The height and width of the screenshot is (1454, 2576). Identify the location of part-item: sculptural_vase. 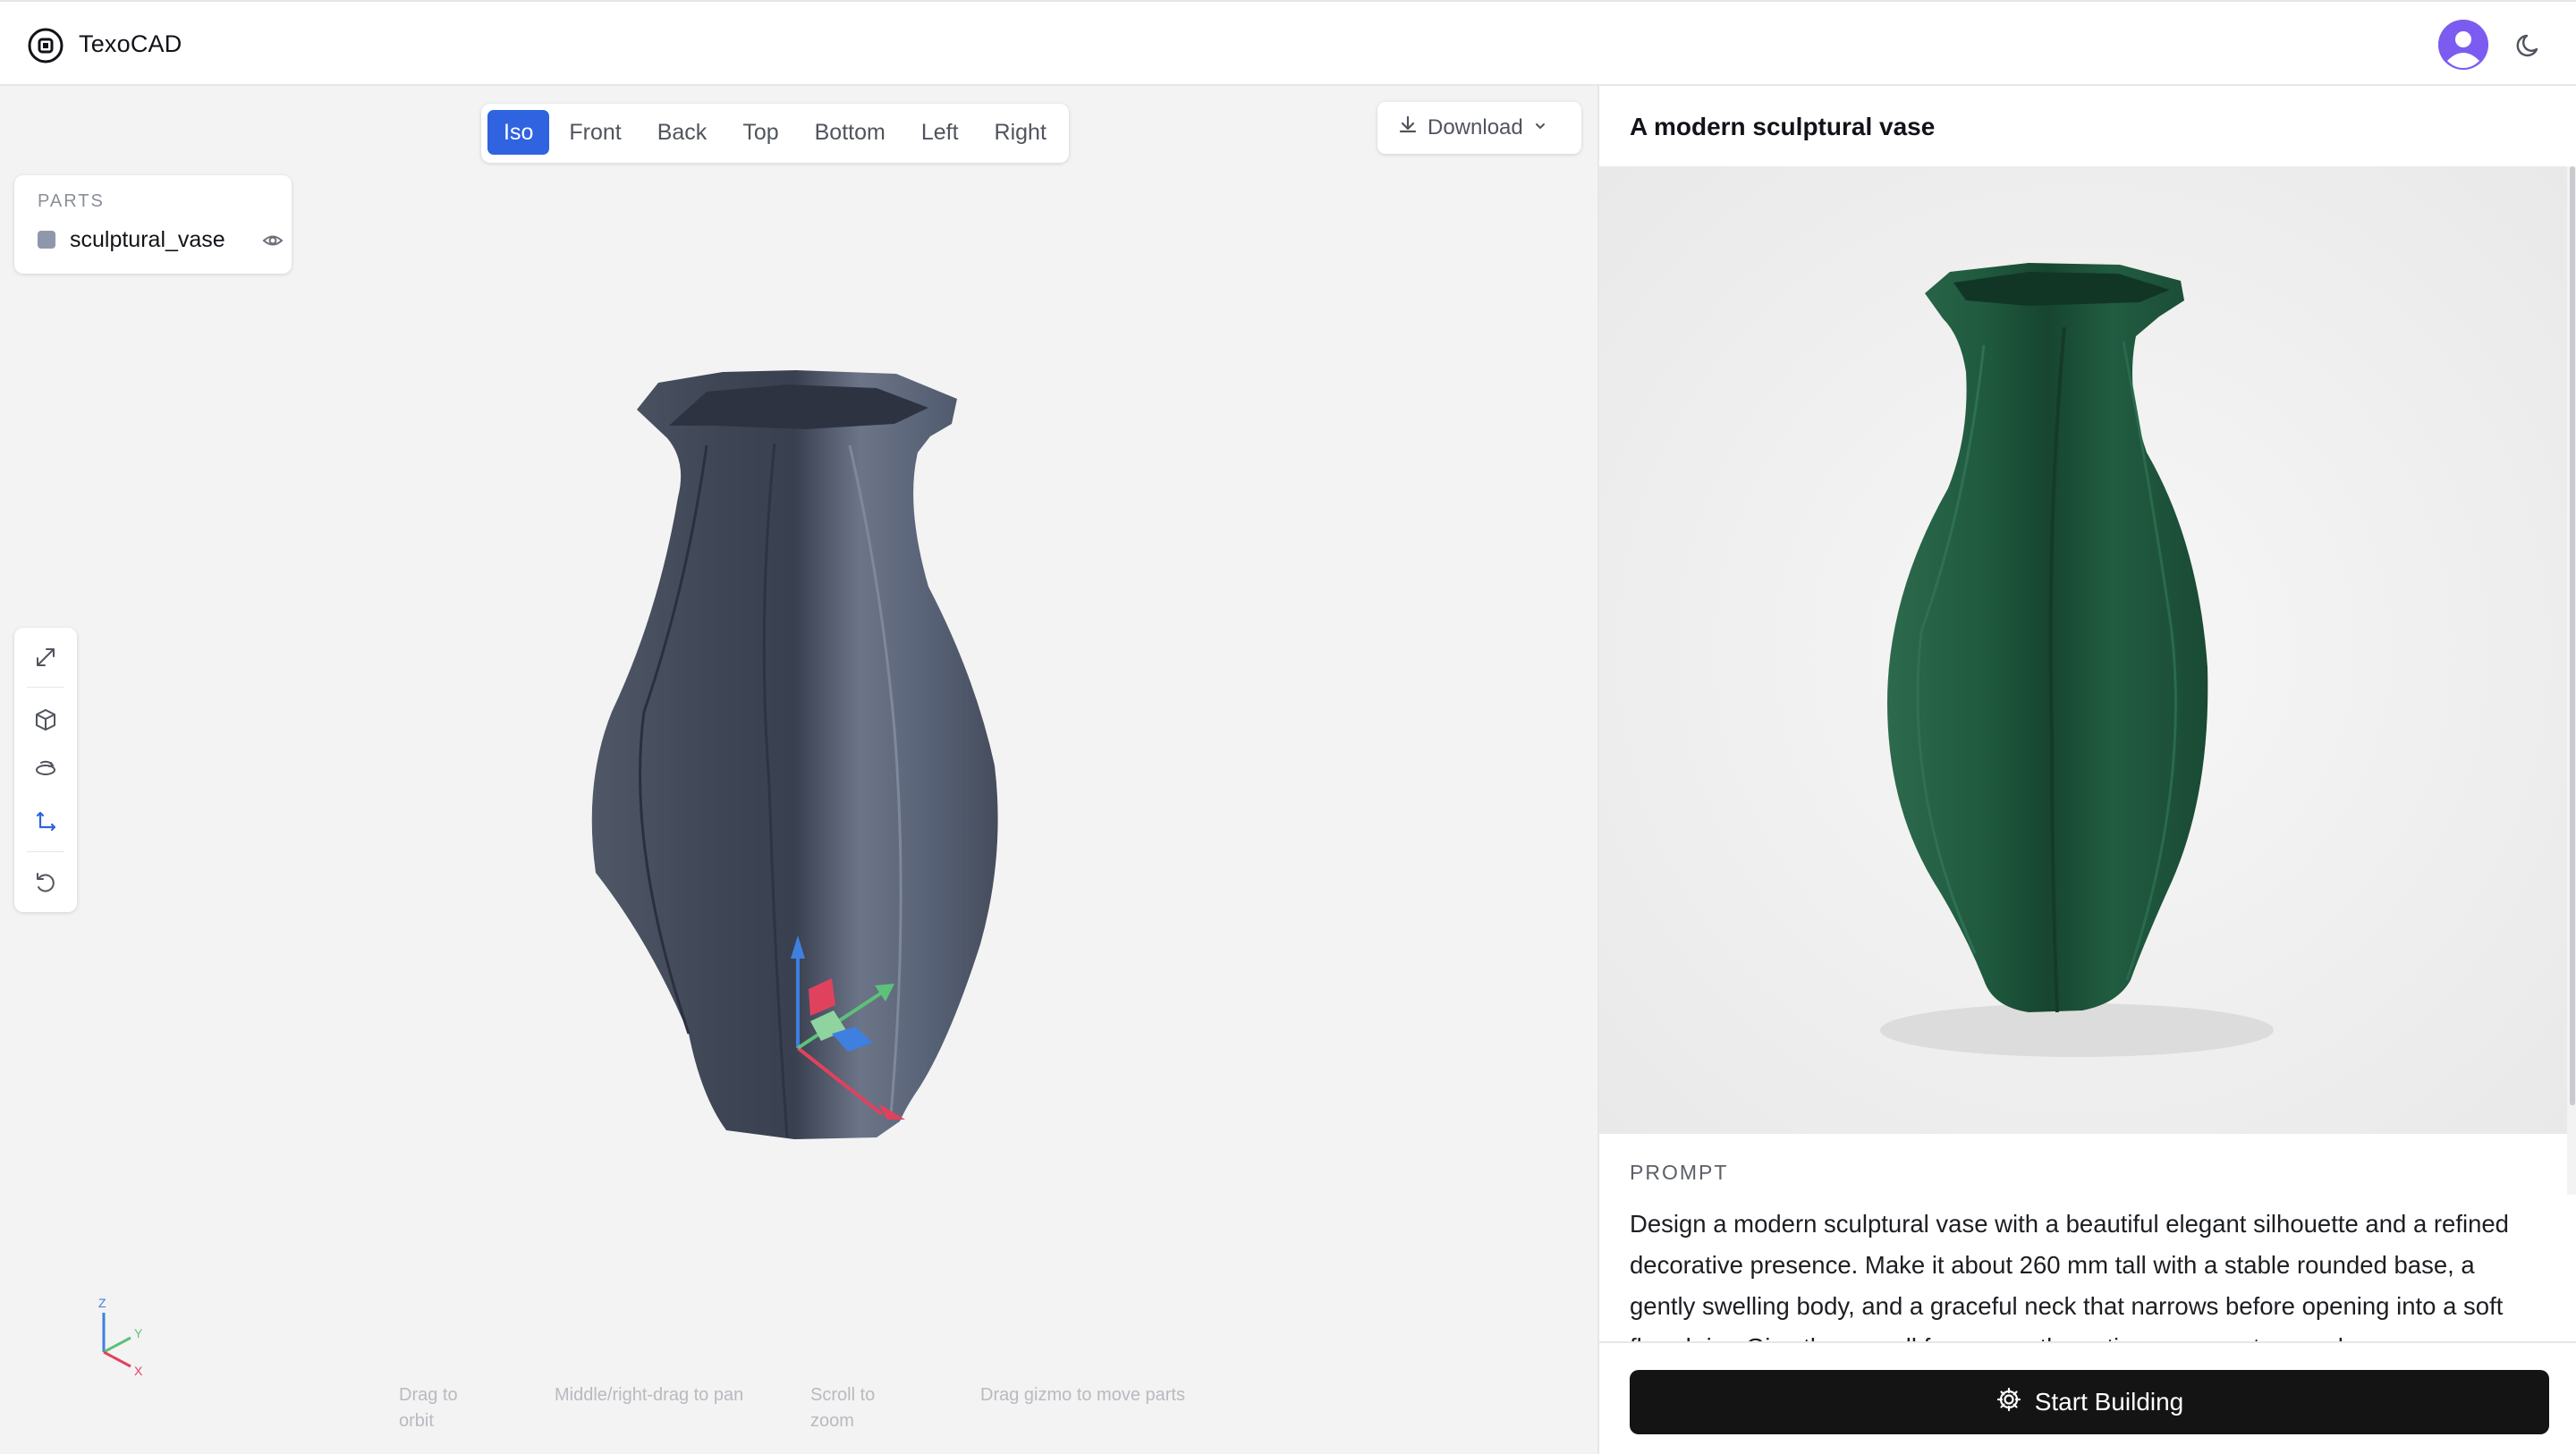
(161, 240).